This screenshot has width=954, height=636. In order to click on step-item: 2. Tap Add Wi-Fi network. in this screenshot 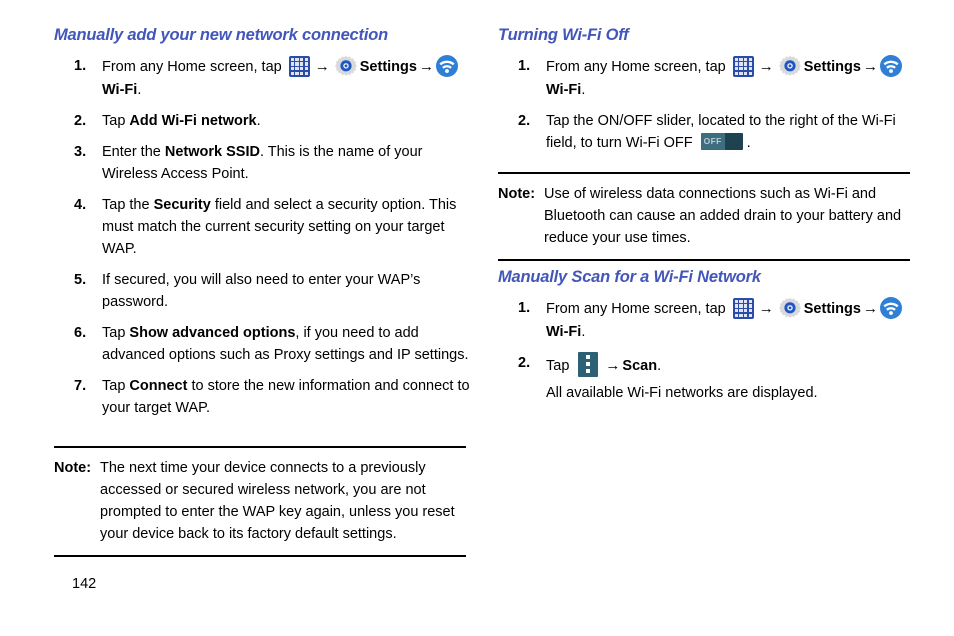, I will do `click(264, 121)`.